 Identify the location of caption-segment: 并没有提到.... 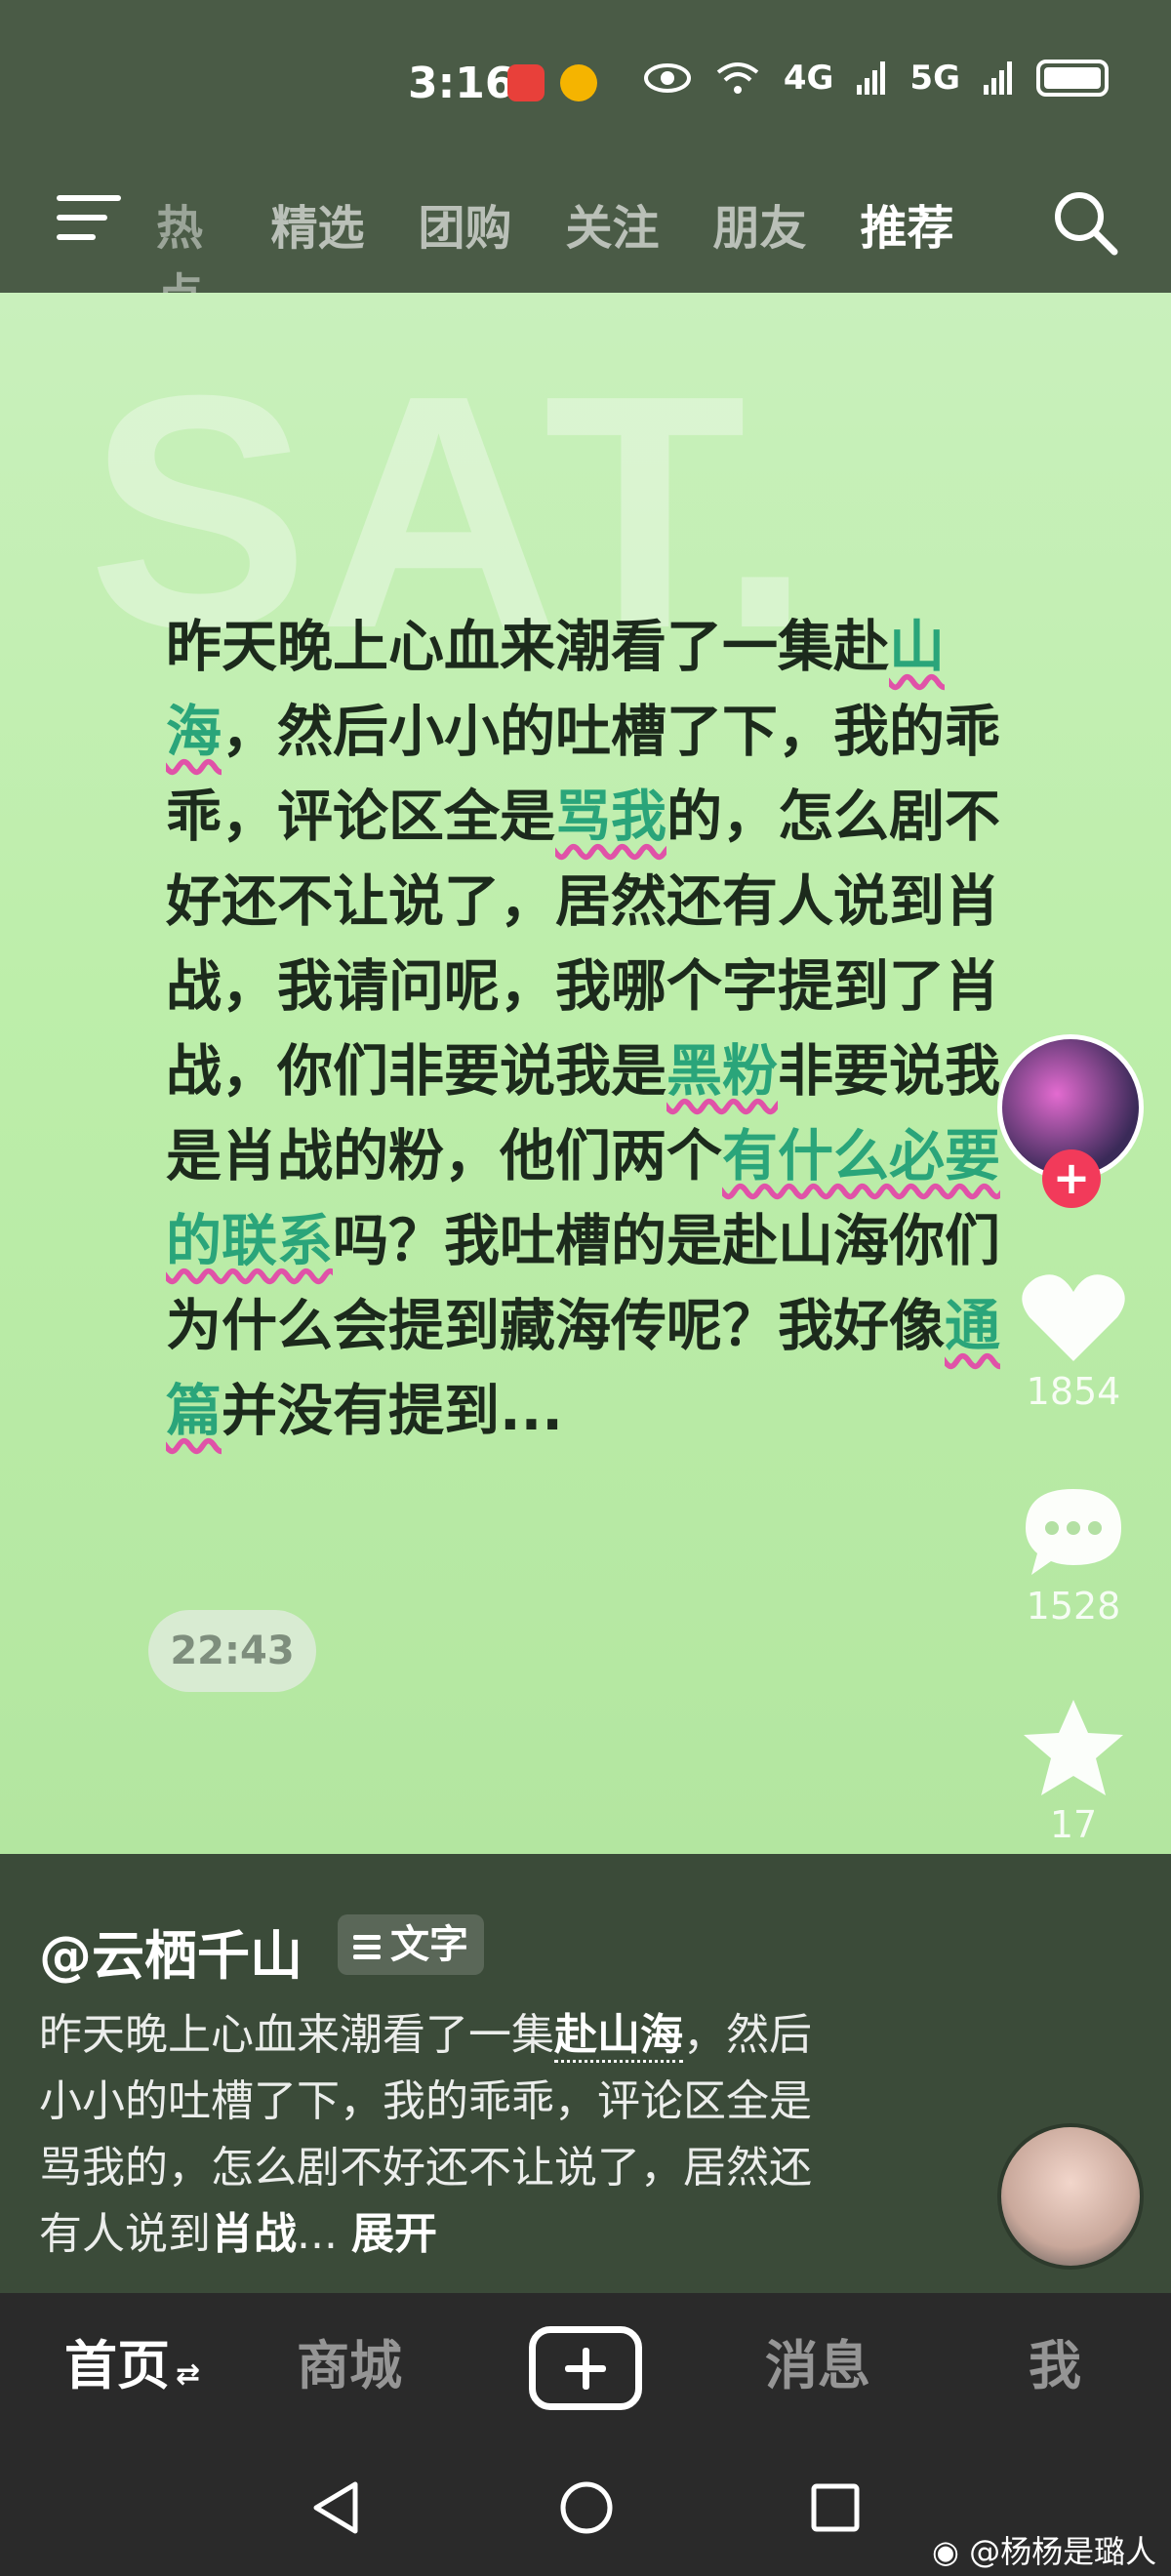
(392, 1411).